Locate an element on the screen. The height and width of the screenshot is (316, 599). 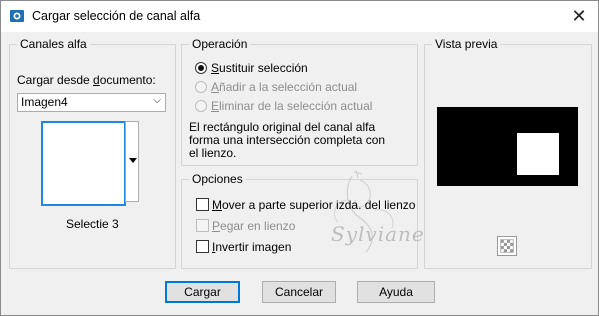
info-line-2: forma una intersección completa con is located at coordinates (287, 140).